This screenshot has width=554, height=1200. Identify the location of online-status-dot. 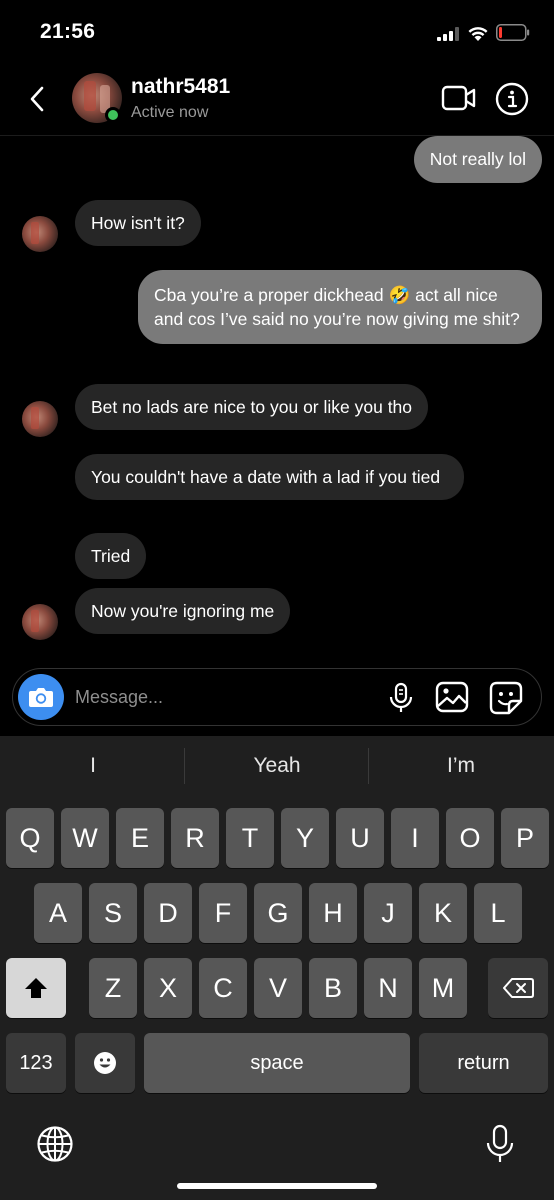
(113, 115).